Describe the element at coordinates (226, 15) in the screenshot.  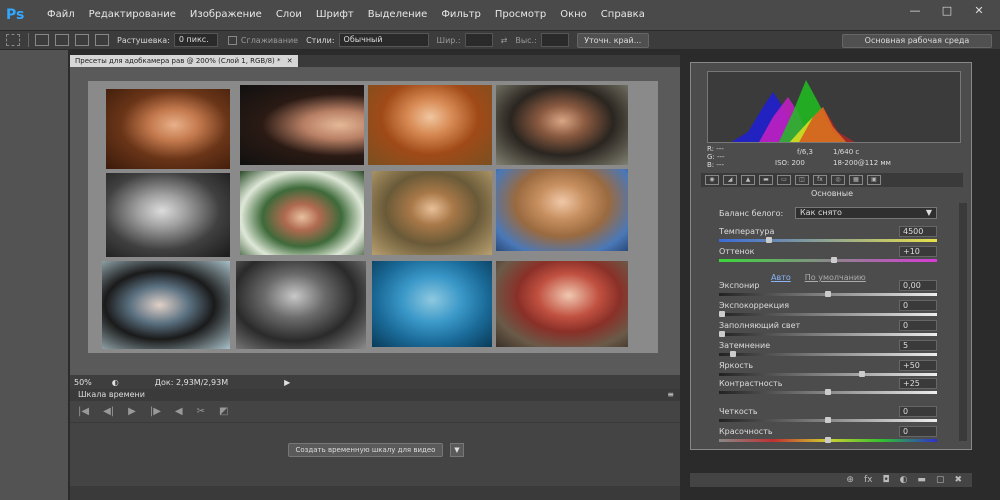
I see `menu-image: Изображение` at that location.